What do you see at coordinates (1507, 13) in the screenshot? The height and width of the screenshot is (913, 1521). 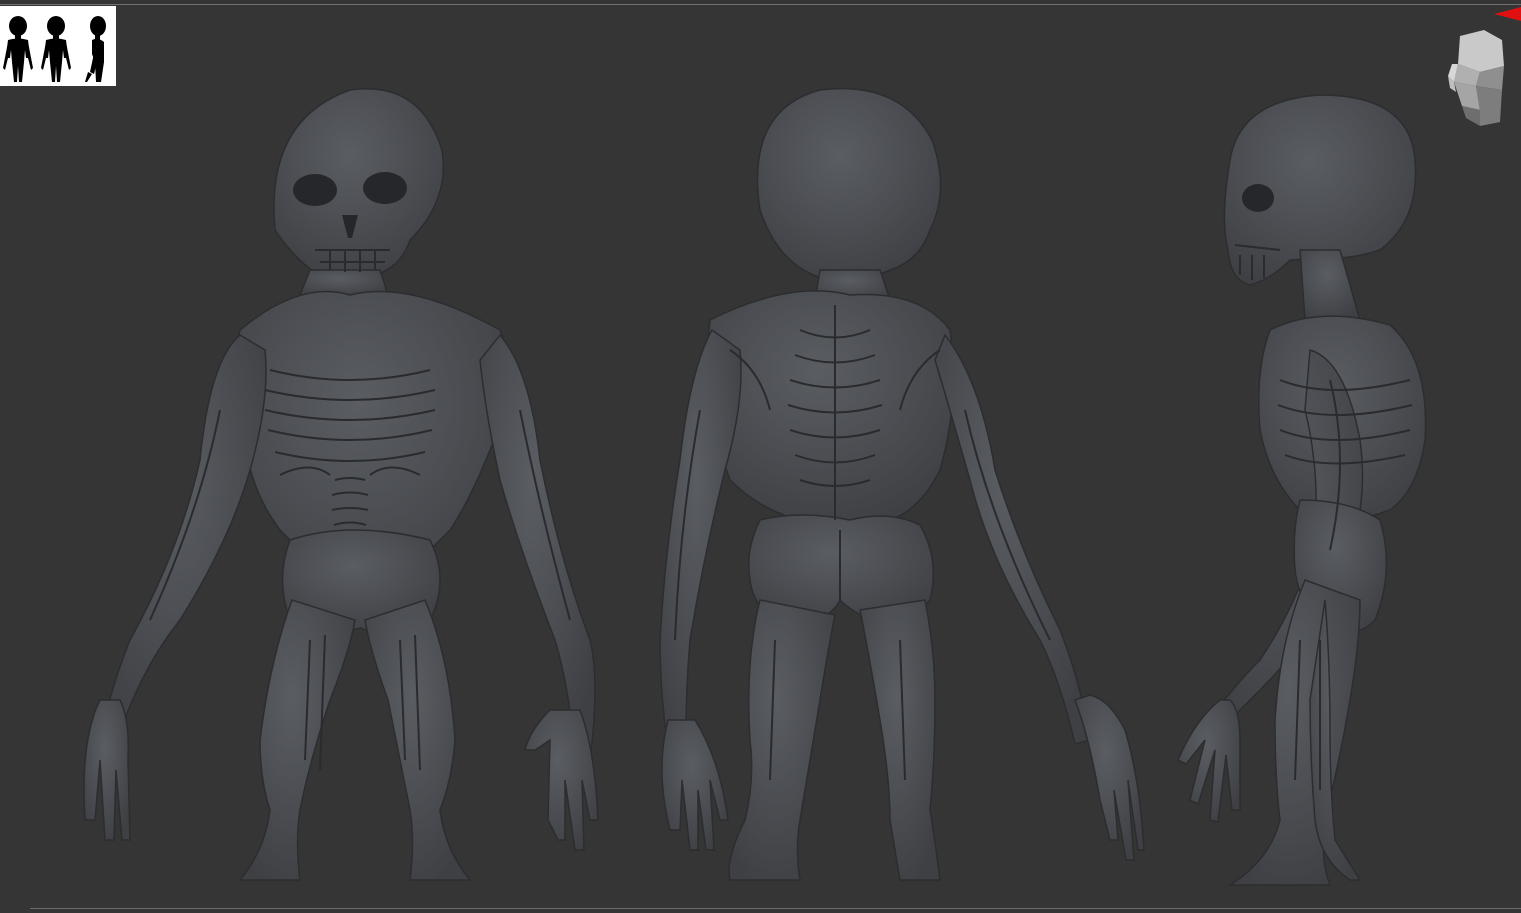 I see `red-axis-marker-icon` at bounding box center [1507, 13].